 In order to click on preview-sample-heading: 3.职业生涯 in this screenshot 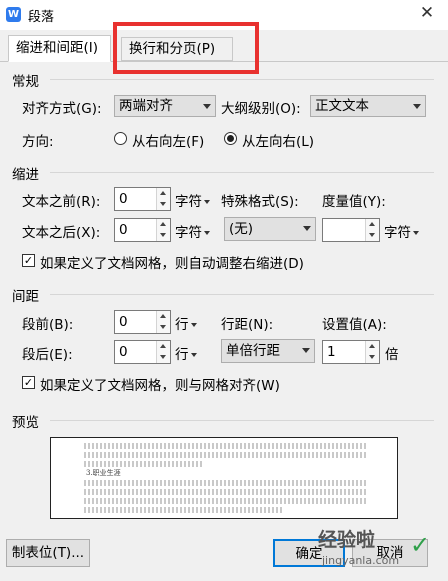, I will do `click(103, 473)`.